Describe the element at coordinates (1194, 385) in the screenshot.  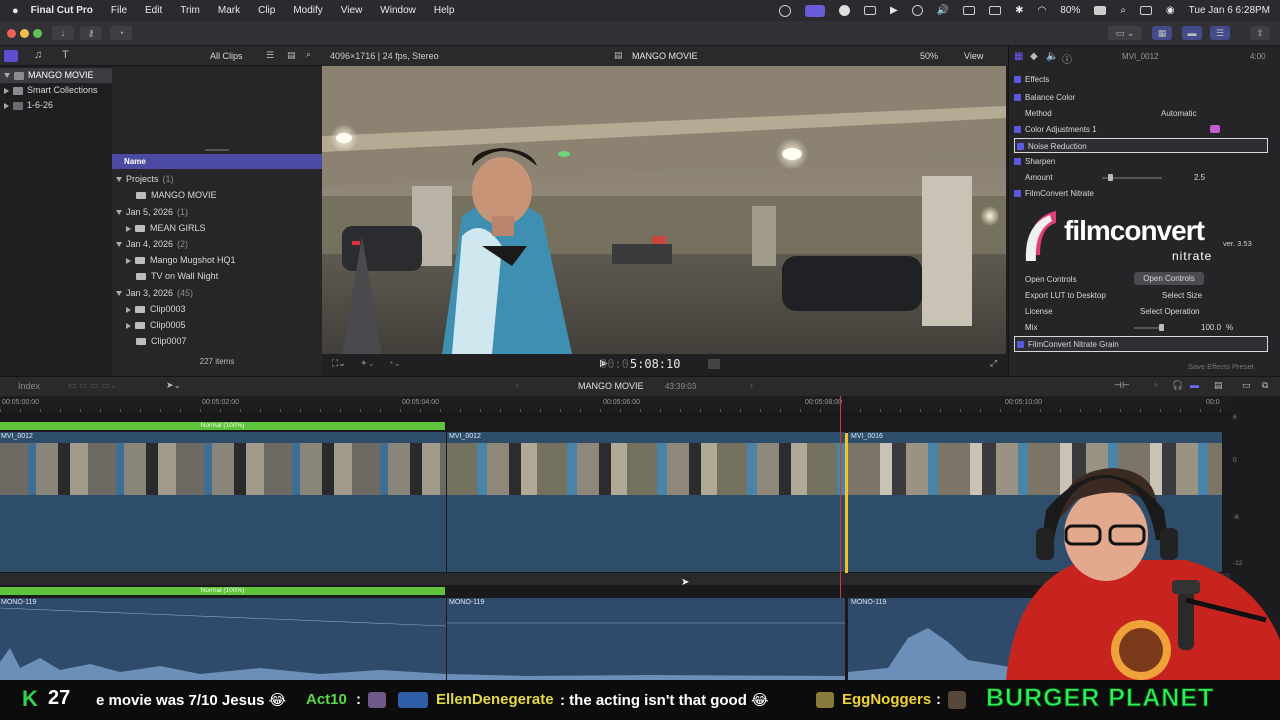
I see `solo-icon: ▬` at that location.